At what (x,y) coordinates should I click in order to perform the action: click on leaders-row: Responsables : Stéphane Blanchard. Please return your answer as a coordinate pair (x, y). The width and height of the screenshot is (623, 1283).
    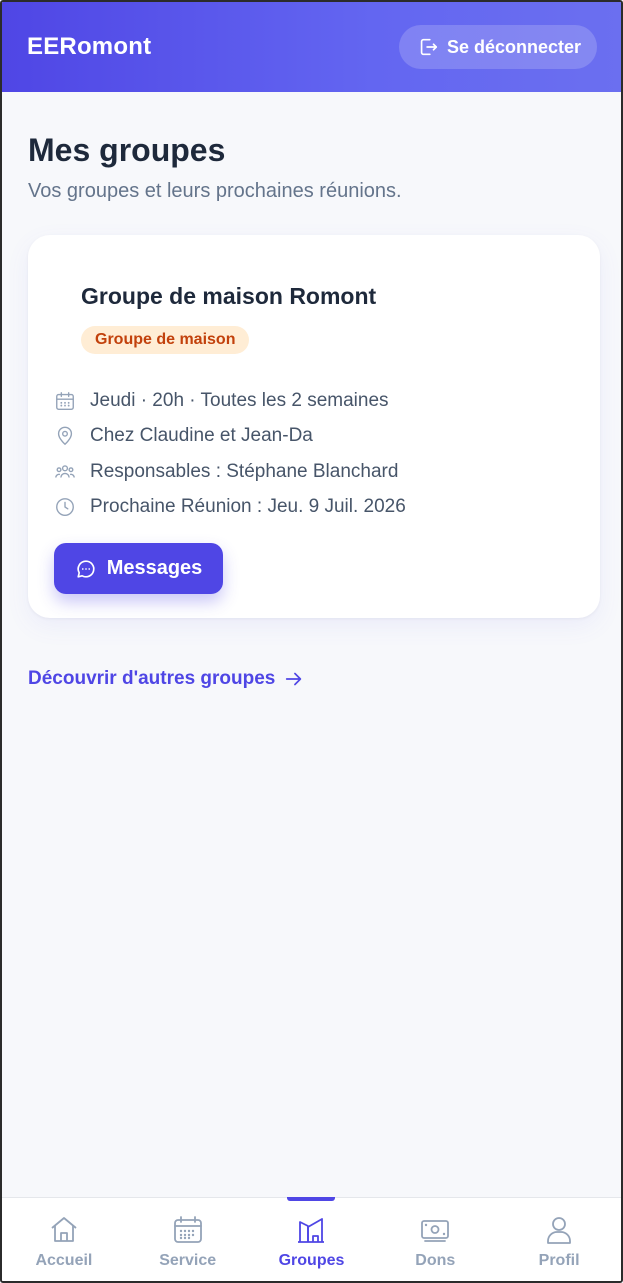
    Looking at the image, I should click on (226, 472).